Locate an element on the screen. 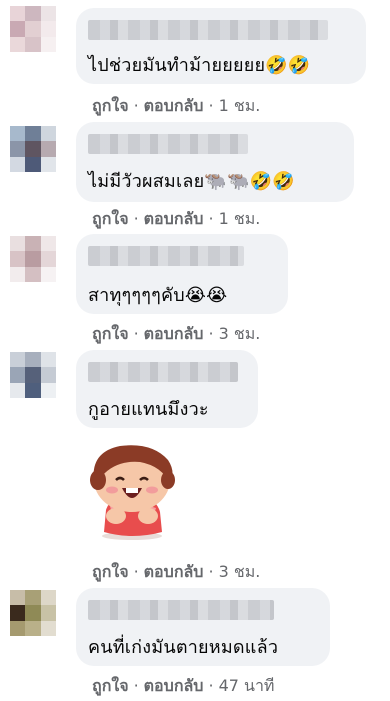 Image resolution: width=390 pixels, height=701 pixels. comment-text: ไปช่วยมันทำม้ายยยยย🤣🤣 is located at coordinates (199, 65).